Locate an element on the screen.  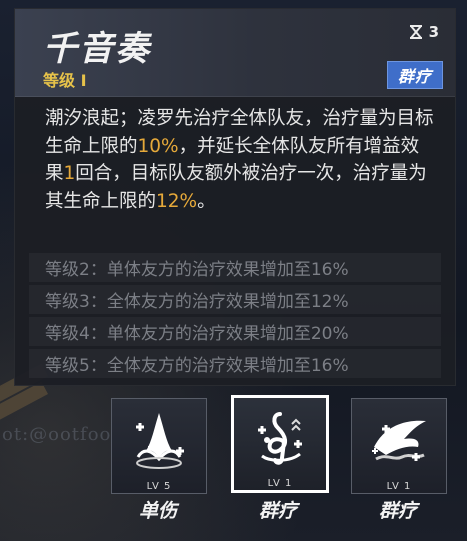
description-text: 。 is located at coordinates (206, 201).